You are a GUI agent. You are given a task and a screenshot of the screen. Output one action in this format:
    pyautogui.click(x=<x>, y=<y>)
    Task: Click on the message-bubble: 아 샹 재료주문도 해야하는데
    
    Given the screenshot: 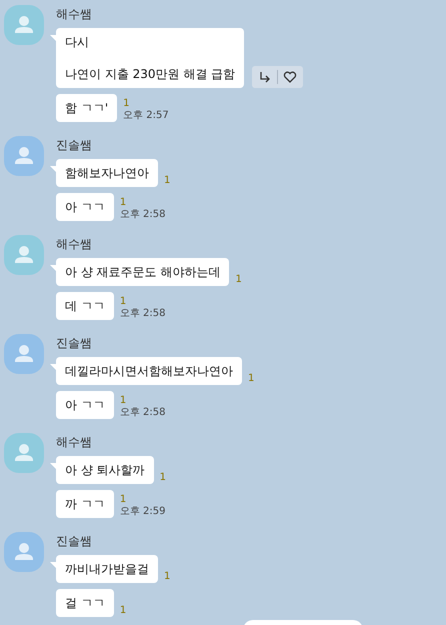 What is the action you would take?
    pyautogui.click(x=143, y=272)
    